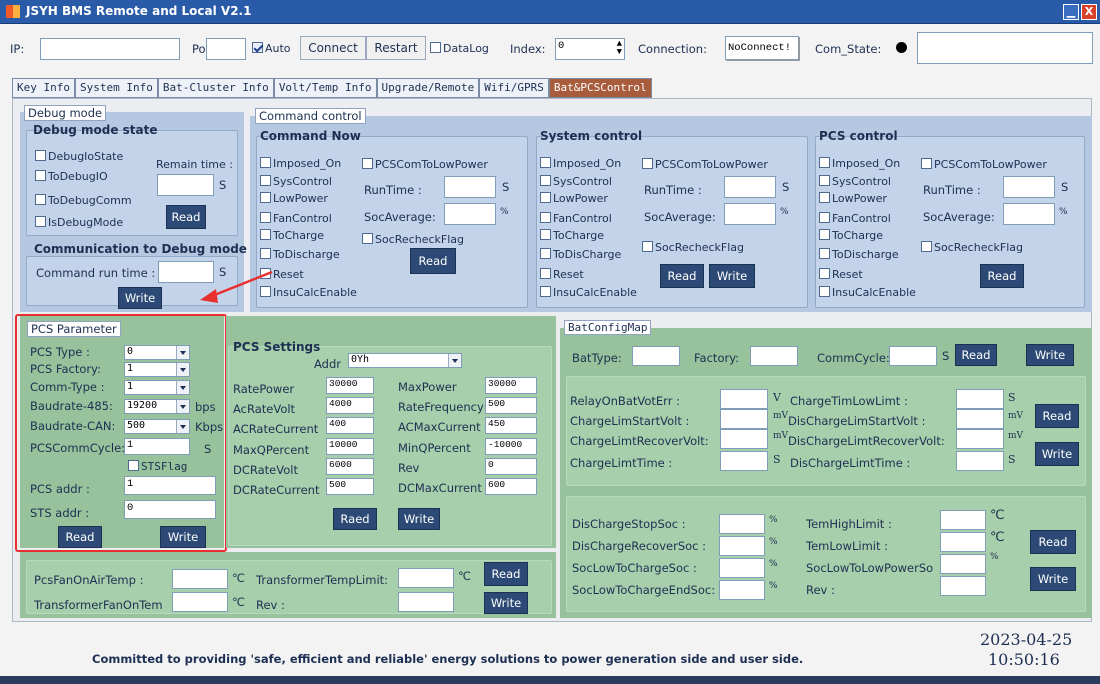 The image size is (1100, 684). What do you see at coordinates (580, 254) in the screenshot?
I see `command-checkbox-todischarge: ToDisCharge` at bounding box center [580, 254].